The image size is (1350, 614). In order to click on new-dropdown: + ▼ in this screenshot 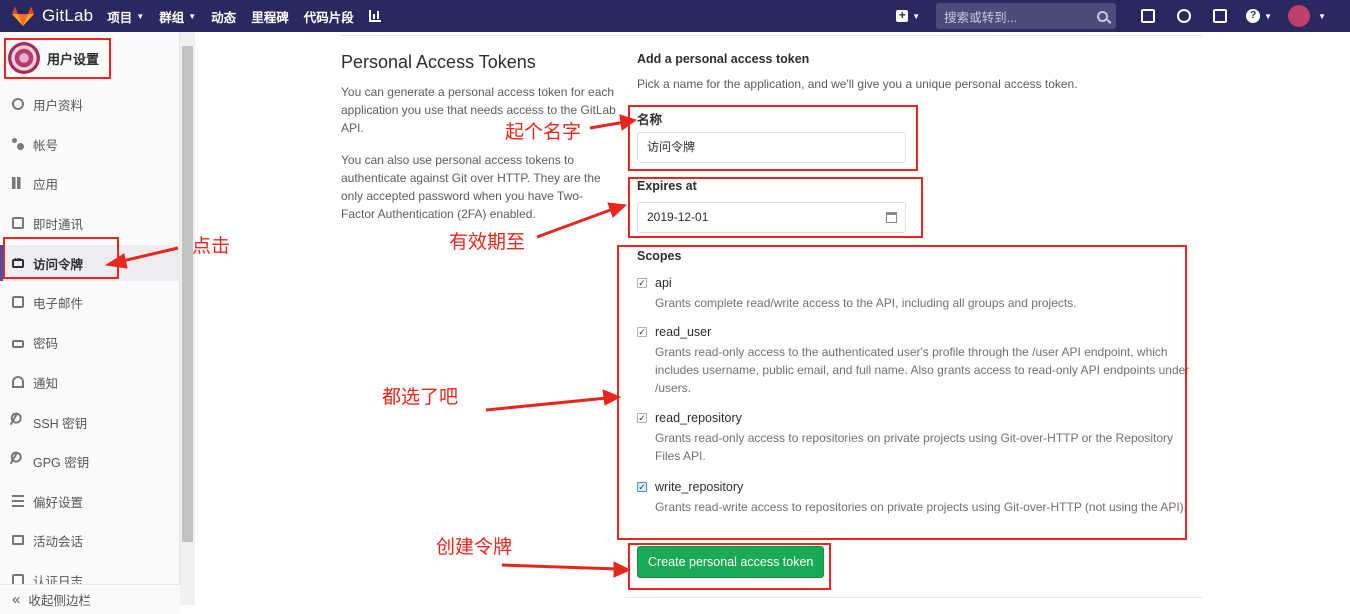, I will do `click(908, 15)`.